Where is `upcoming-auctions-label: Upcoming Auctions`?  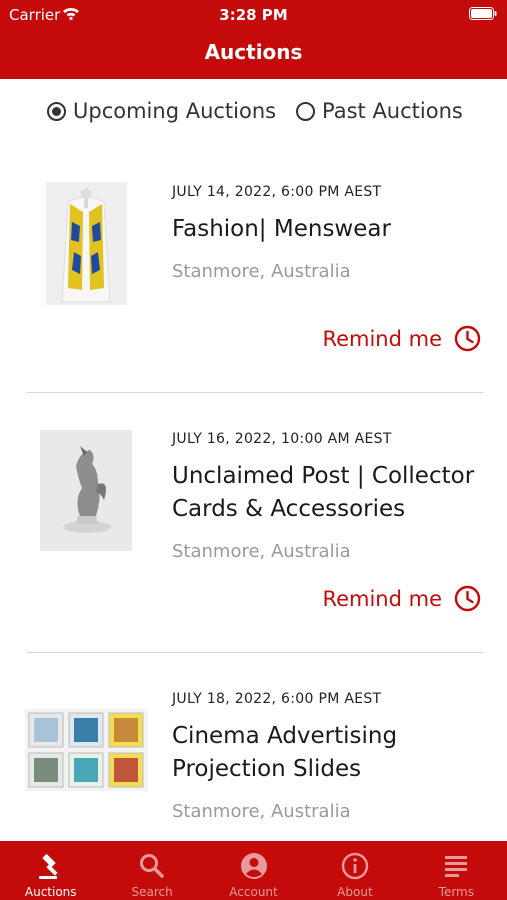 upcoming-auctions-label: Upcoming Auctions is located at coordinates (175, 111).